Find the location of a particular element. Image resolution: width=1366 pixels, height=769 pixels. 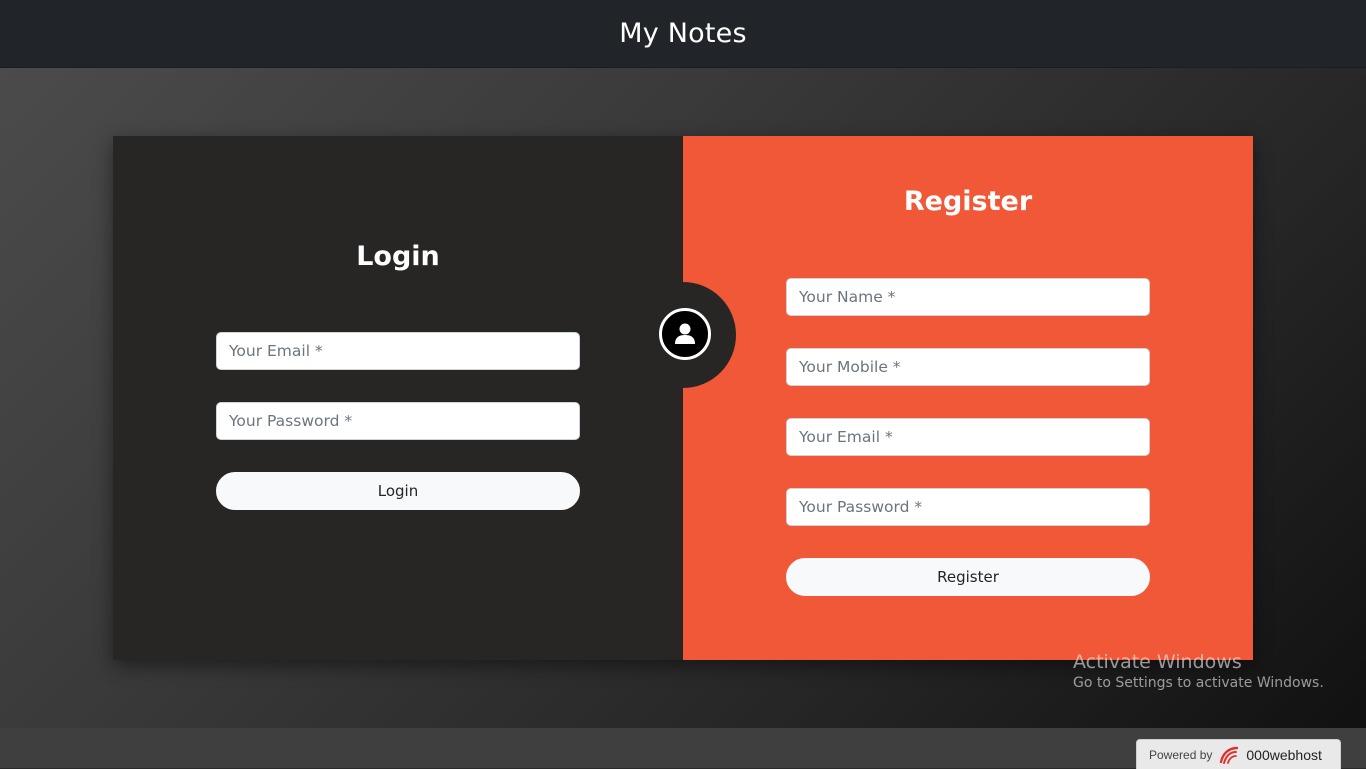

powered-by-label: Powered by is located at coordinates (1181, 754).